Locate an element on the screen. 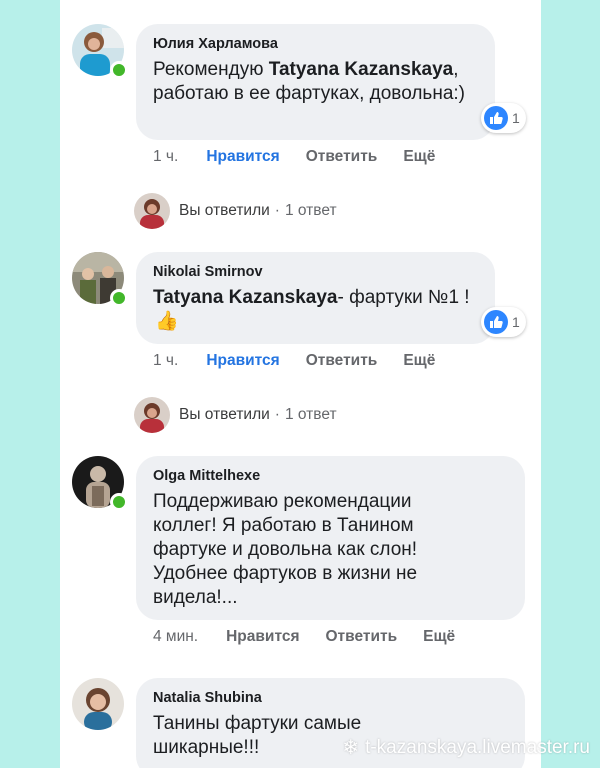 The width and height of the screenshot is (600, 768). snowflake-icon: ❄ is located at coordinates (351, 748).